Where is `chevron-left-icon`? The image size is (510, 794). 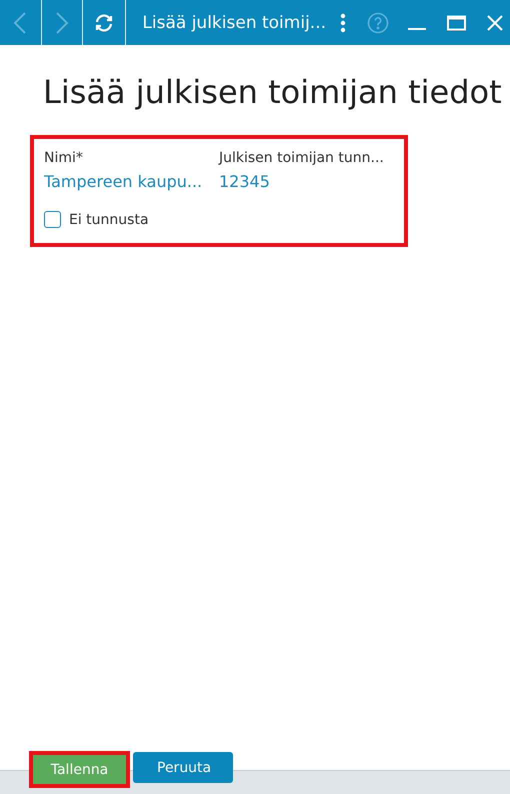 chevron-left-icon is located at coordinates (20, 23).